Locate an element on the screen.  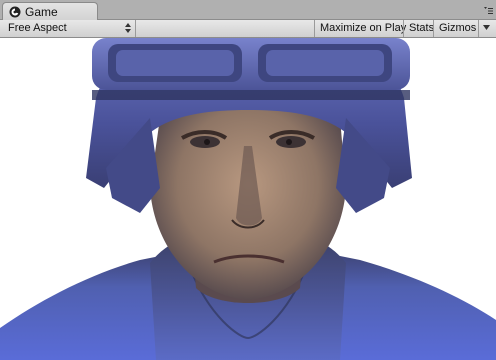
game-view-icon is located at coordinates (15, 12).